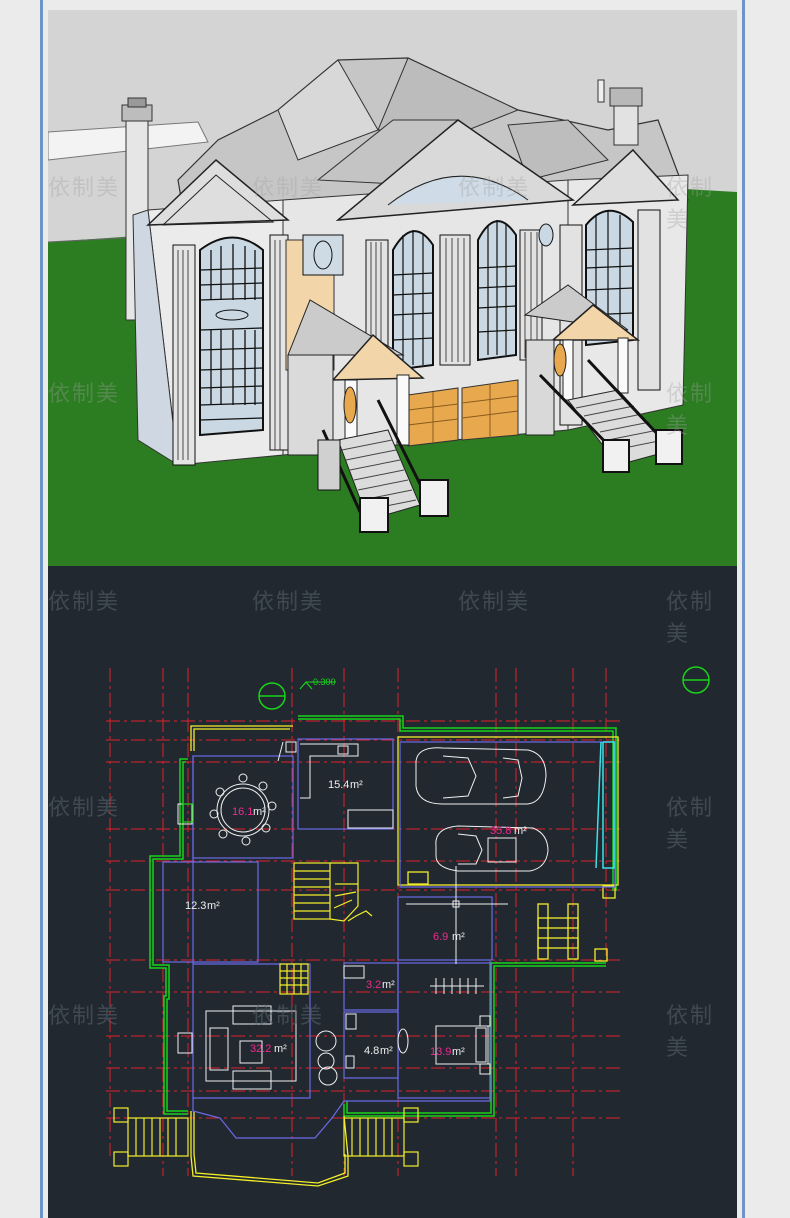  Describe the element at coordinates (213, 906) in the screenshot. I see `area-study-unit: m²` at that location.